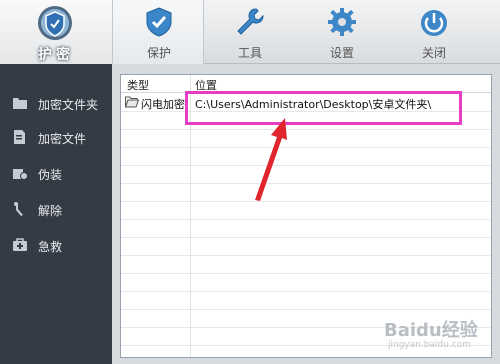 Image resolution: width=500 pixels, height=364 pixels. What do you see at coordinates (342, 22) in the screenshot?
I see `gear-icon` at bounding box center [342, 22].